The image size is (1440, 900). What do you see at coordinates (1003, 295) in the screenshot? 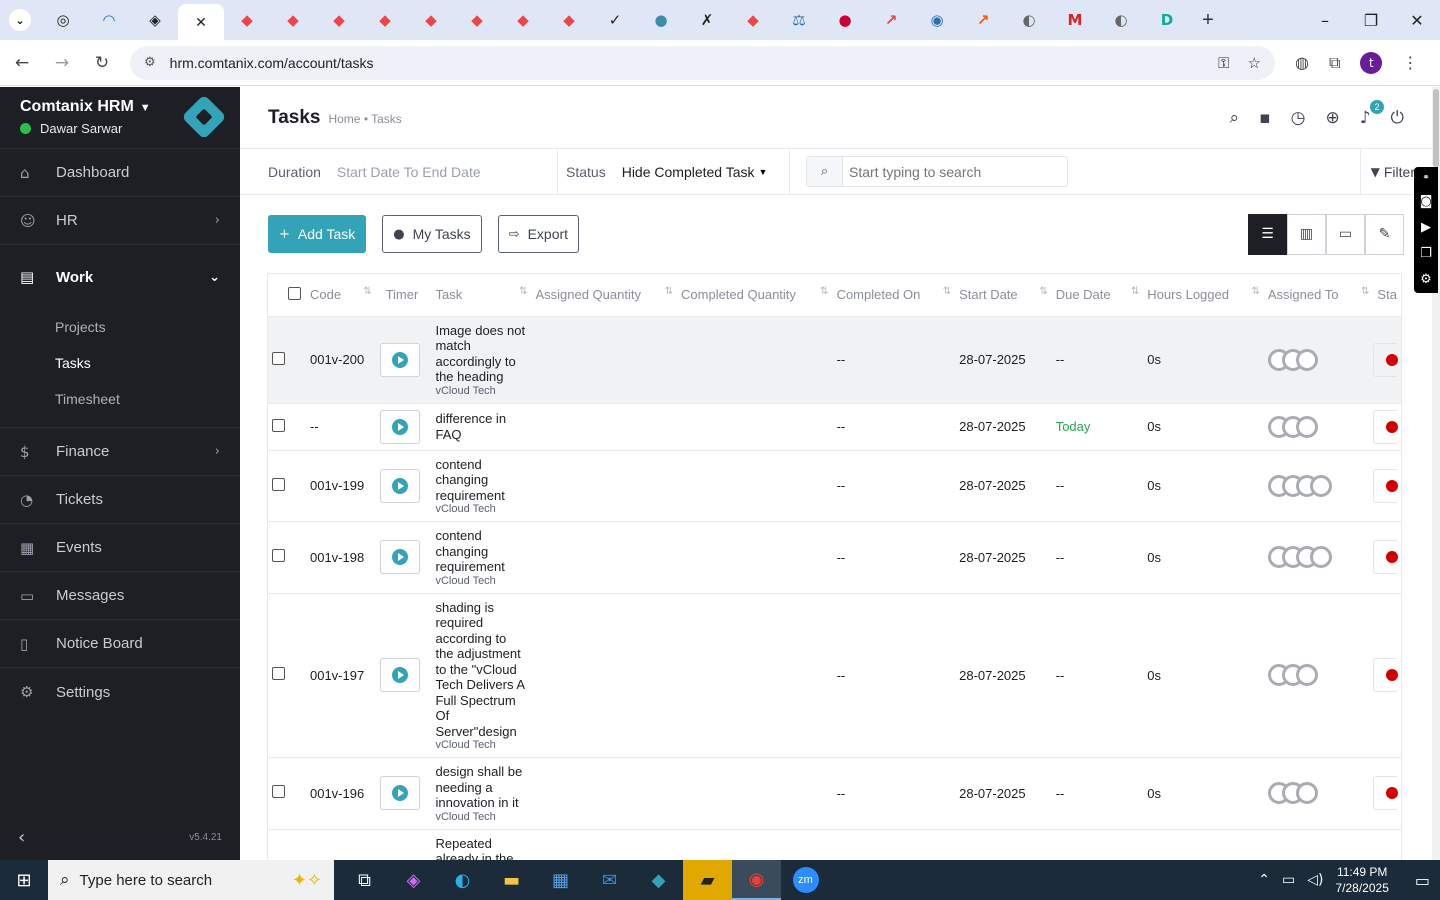
I see `col-start-date: Start Date ⇅` at bounding box center [1003, 295].